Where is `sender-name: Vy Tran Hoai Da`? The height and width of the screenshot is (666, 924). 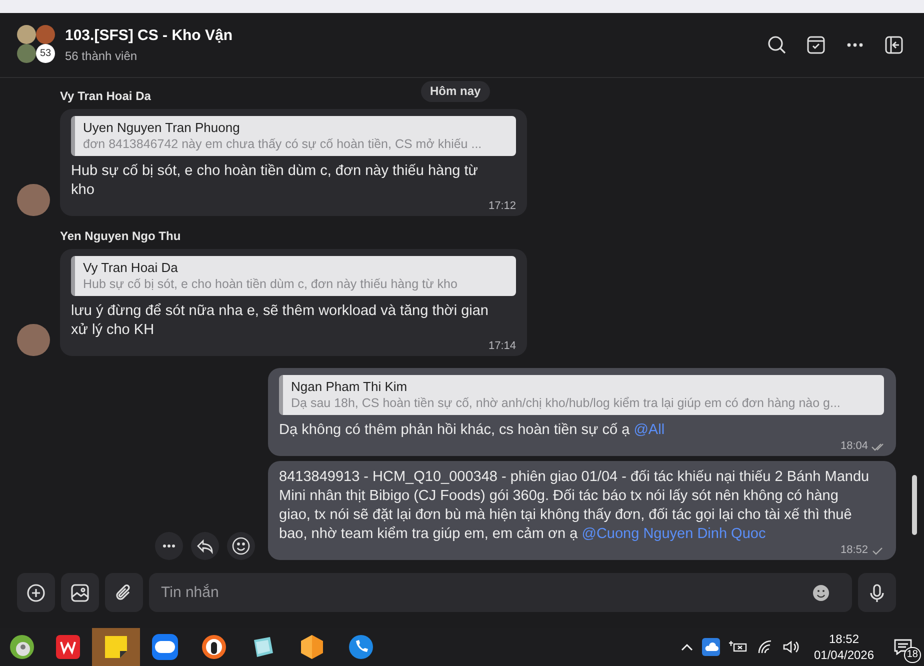 sender-name: Vy Tran Hoai Da is located at coordinates (105, 96).